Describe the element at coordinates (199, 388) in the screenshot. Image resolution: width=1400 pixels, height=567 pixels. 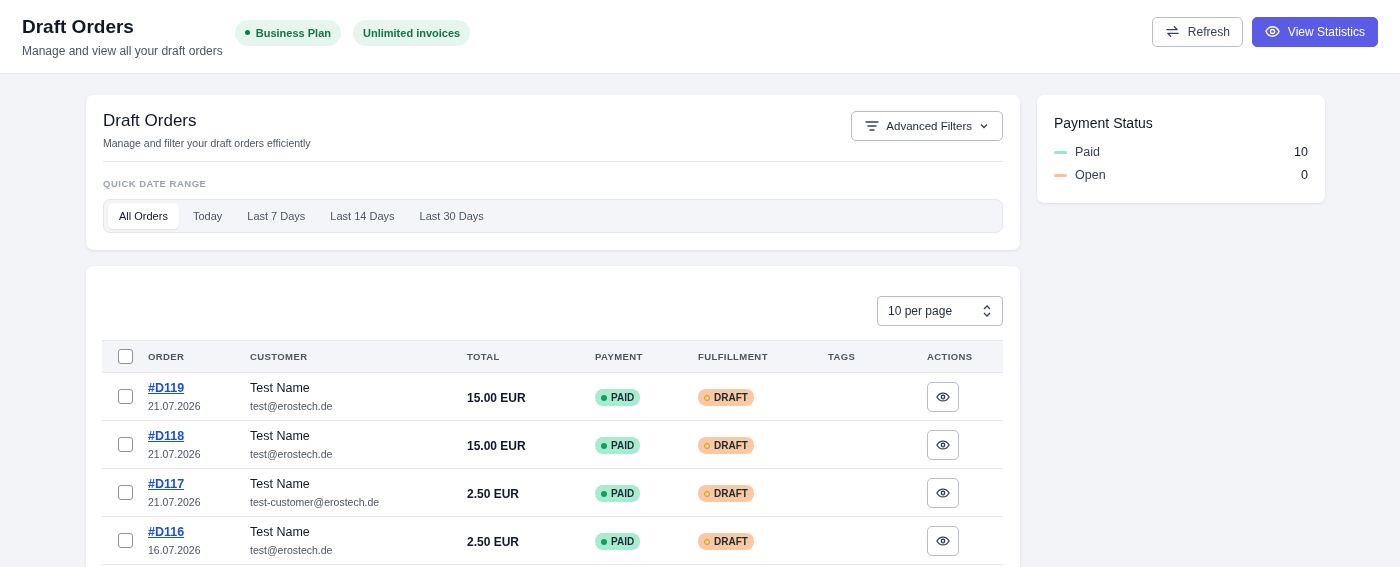
I see `order-link: #D119` at that location.